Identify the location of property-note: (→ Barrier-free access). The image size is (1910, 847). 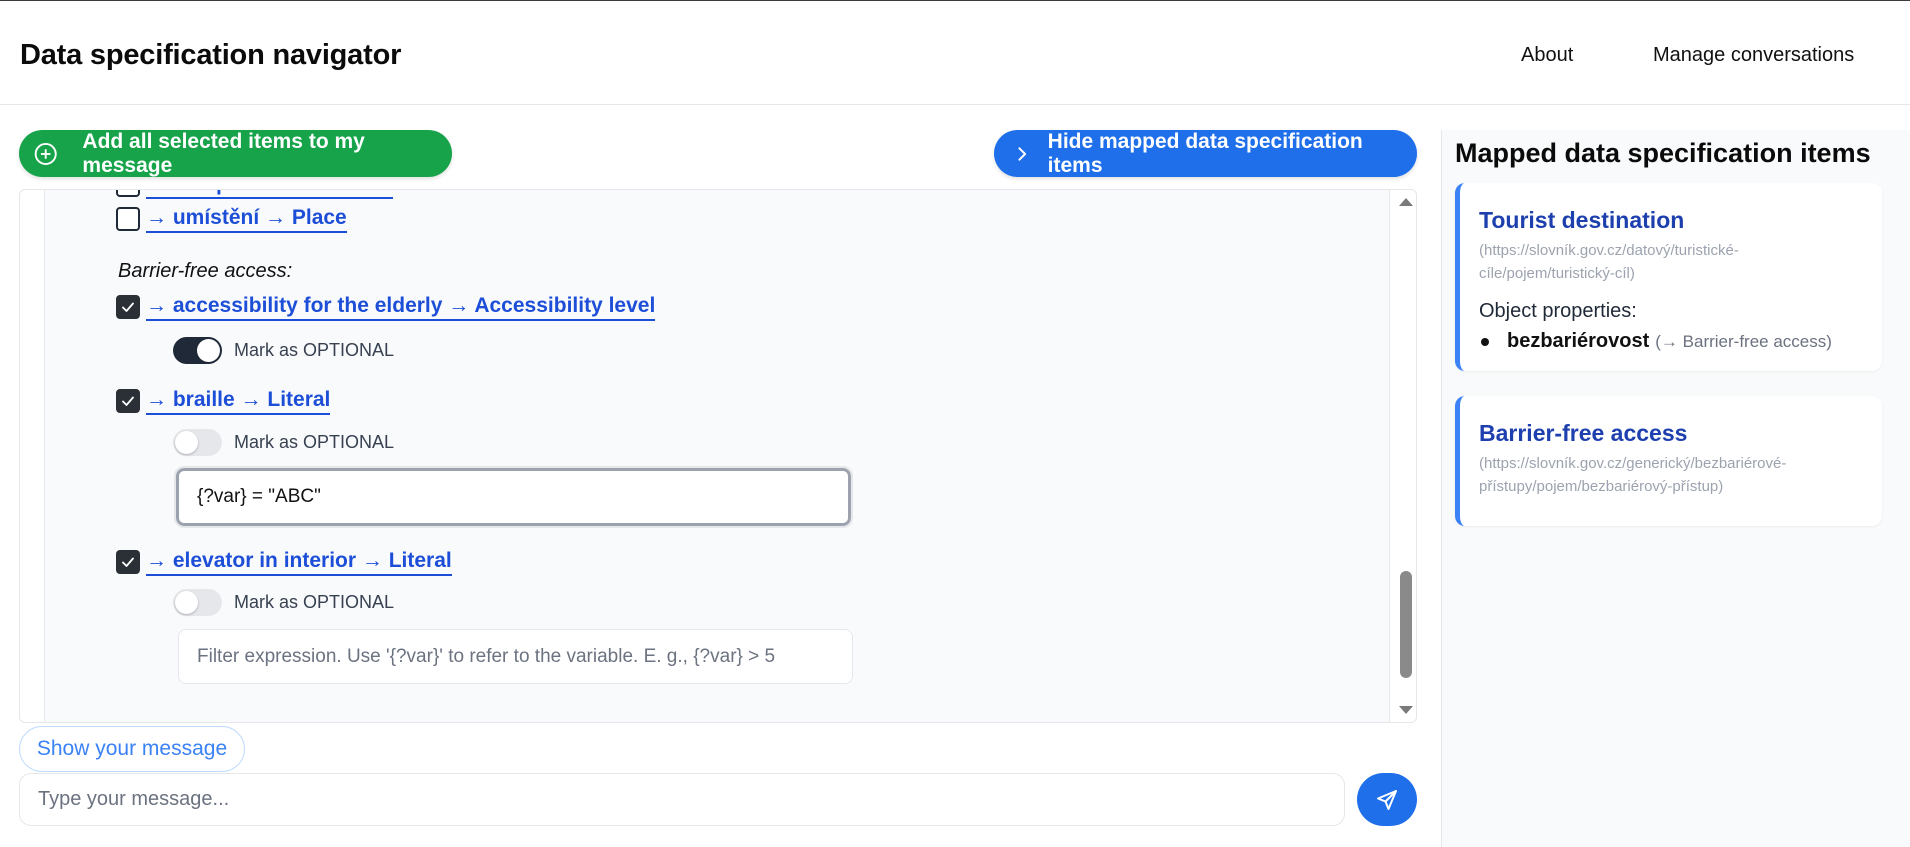
(1743, 341).